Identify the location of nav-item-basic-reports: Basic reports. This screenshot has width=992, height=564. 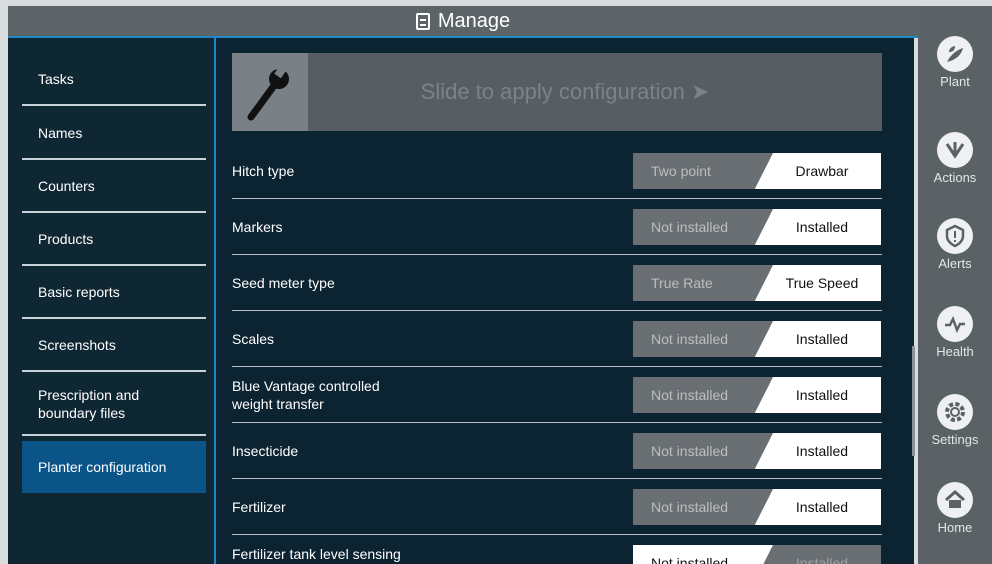
(114, 293).